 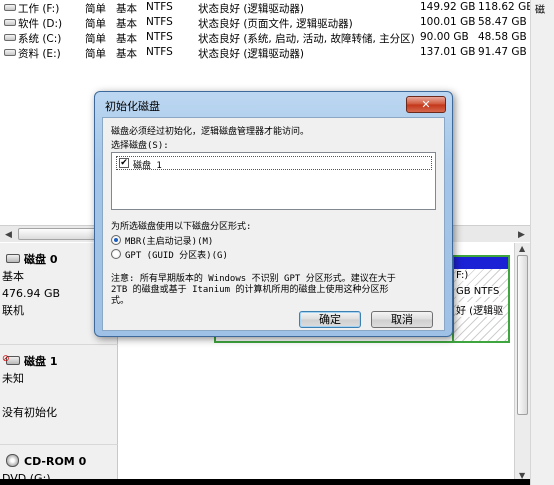 I want to click on note-line: 式。, so click(x=120, y=301).